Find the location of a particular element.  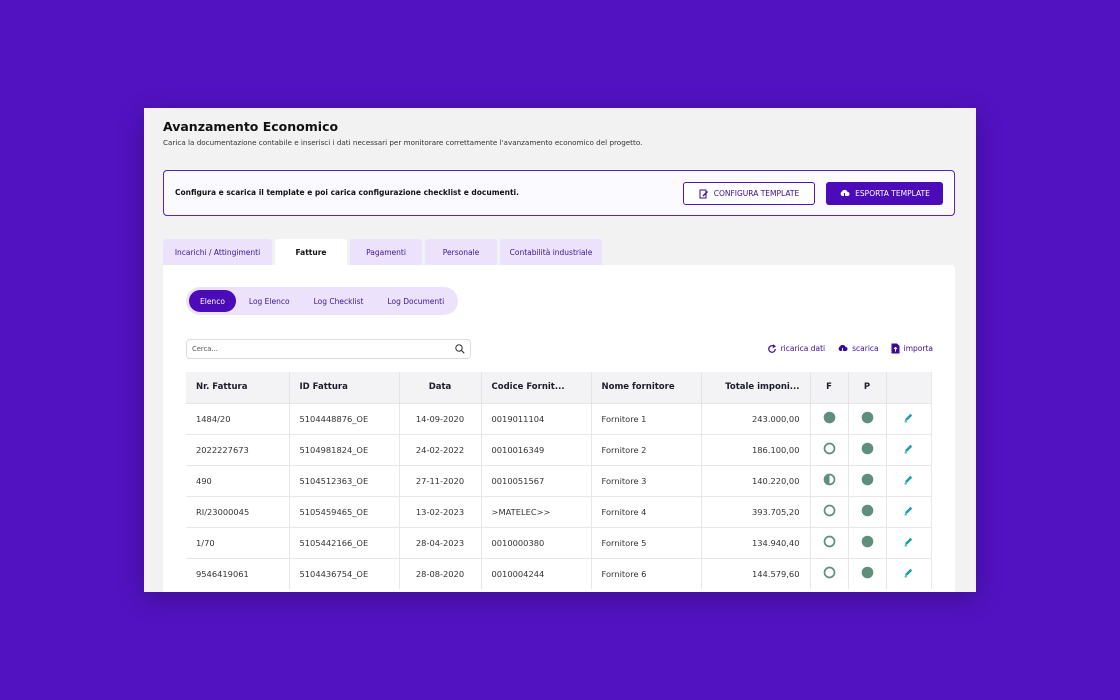

configure-template-button: CONFIGURA TEMPLATE is located at coordinates (749, 193).